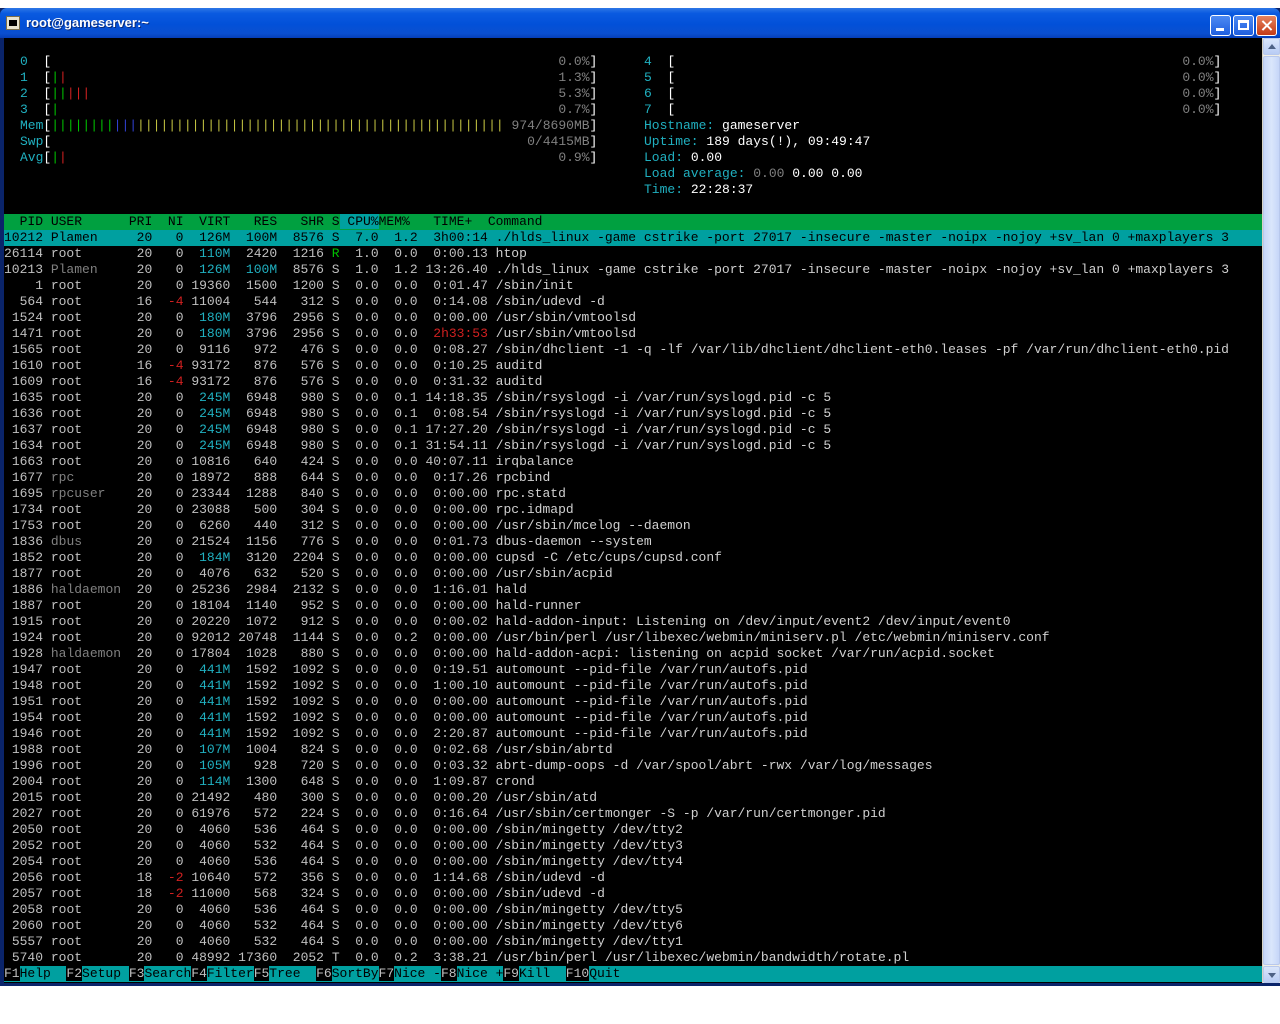 Image resolution: width=1280 pixels, height=1024 pixels. Describe the element at coordinates (460, 877) in the screenshot. I see `cell-time: 1:14.68` at that location.